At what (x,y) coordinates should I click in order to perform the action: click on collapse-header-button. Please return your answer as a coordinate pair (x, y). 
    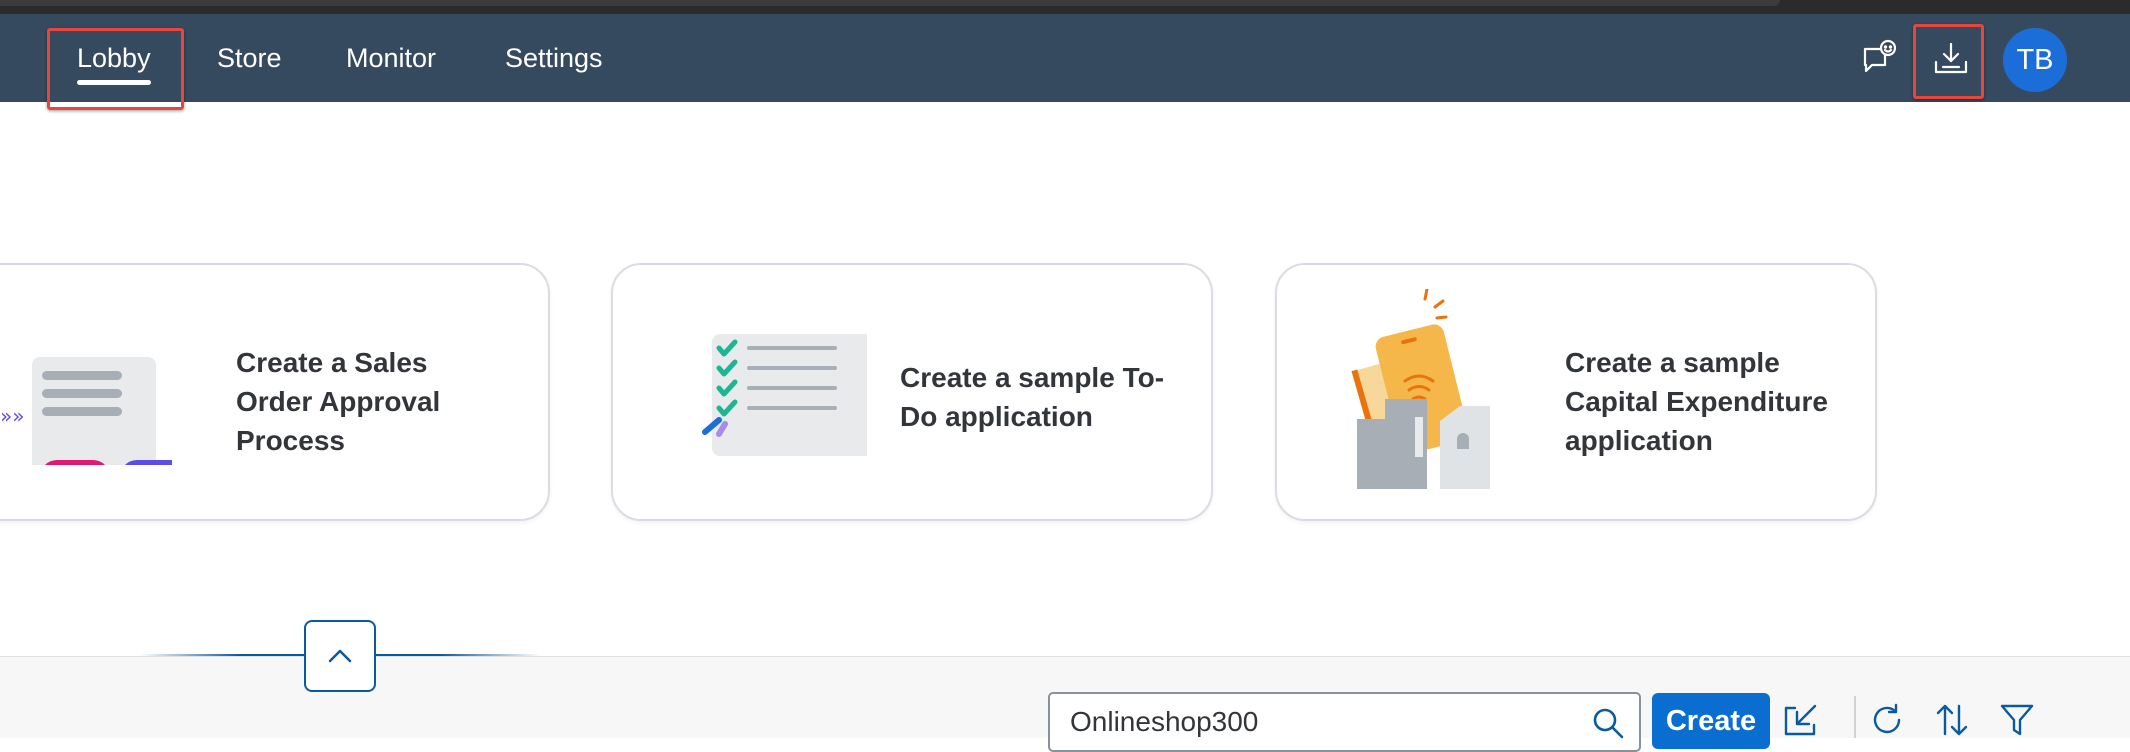
    Looking at the image, I should click on (340, 656).